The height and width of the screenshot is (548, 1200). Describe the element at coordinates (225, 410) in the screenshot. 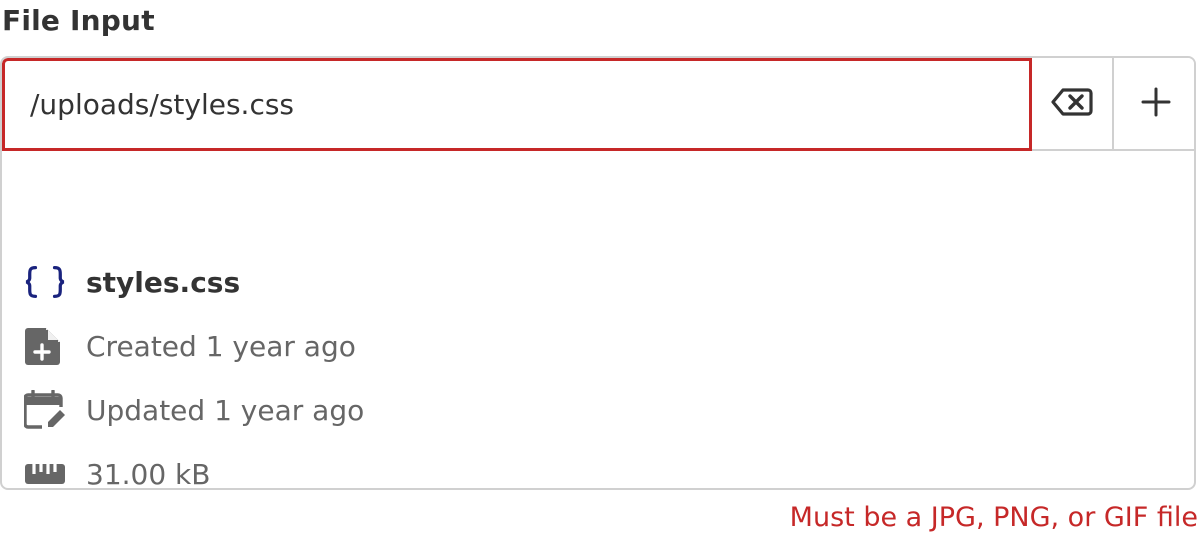

I see `updated-date: Updated 1 year ago` at that location.